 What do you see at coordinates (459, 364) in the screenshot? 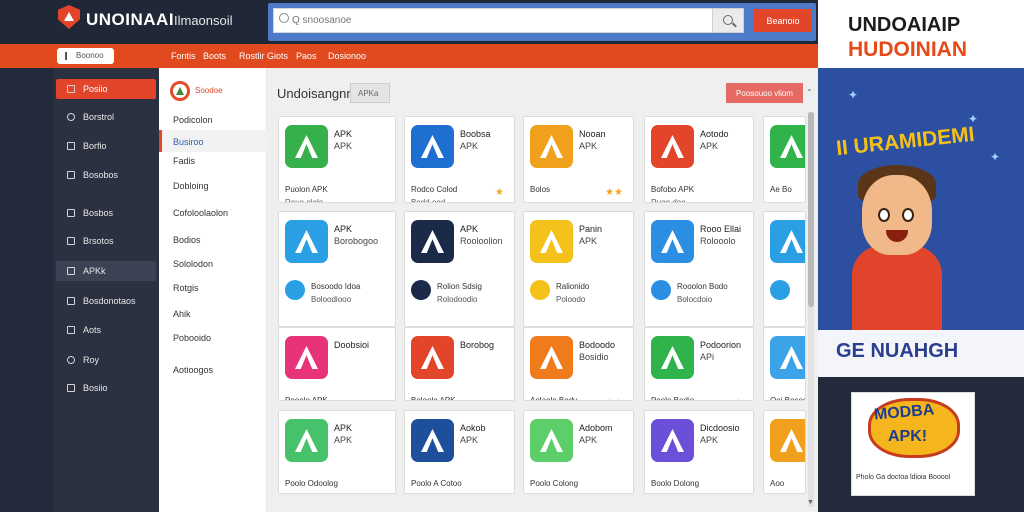
I see `app-card: Borobog Boloolo APK` at bounding box center [459, 364].